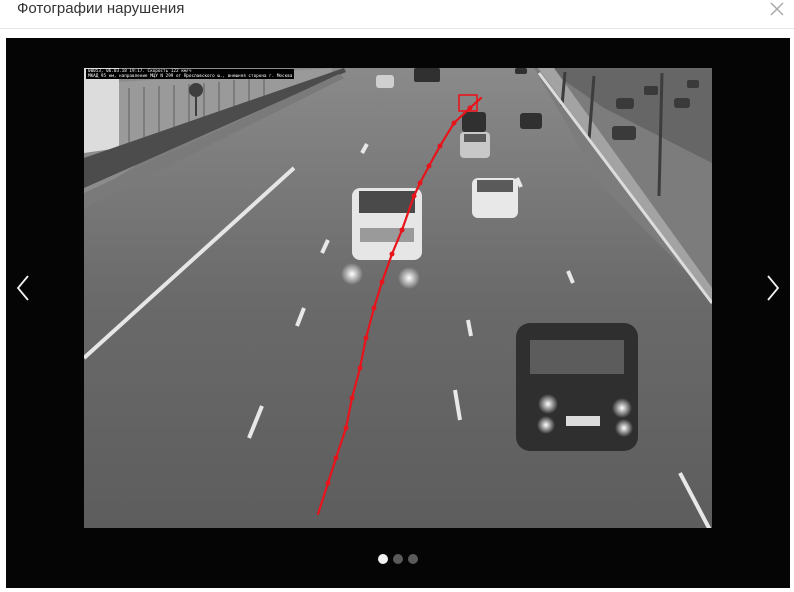 This screenshot has height=592, width=794. Describe the element at coordinates (397, 14) in the screenshot. I see `dialog-header: Фотографии нарушения` at that location.